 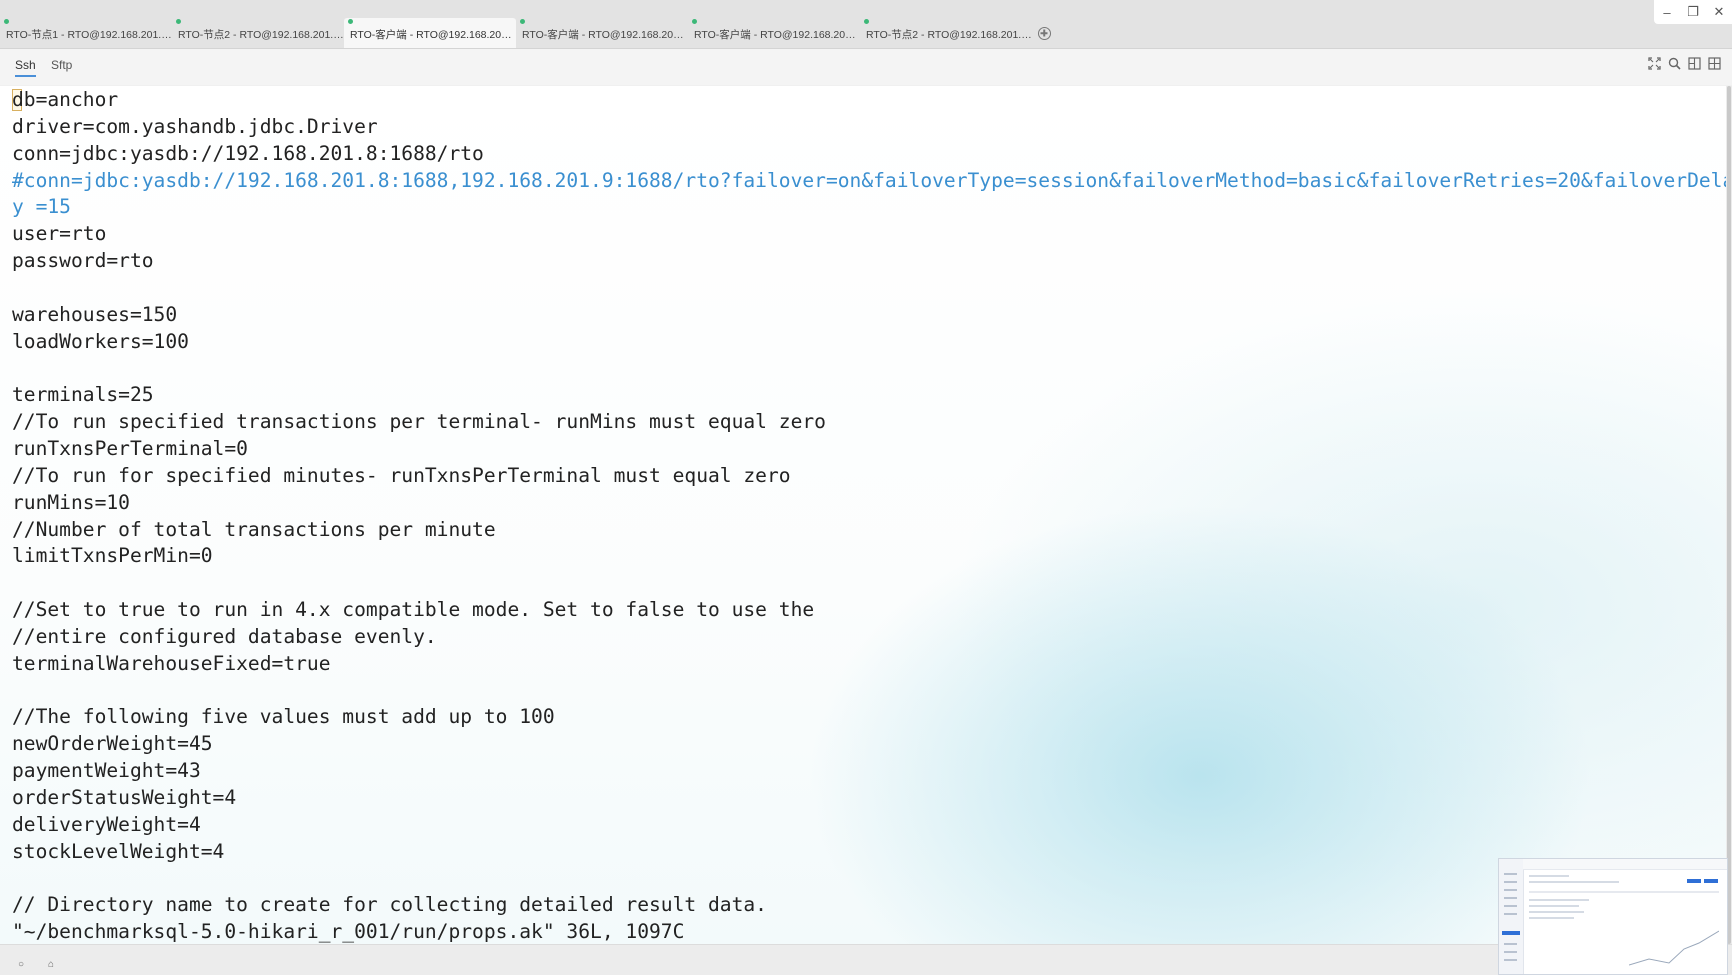 What do you see at coordinates (1613, 916) in the screenshot?
I see `screen-preview-thumbnail` at bounding box center [1613, 916].